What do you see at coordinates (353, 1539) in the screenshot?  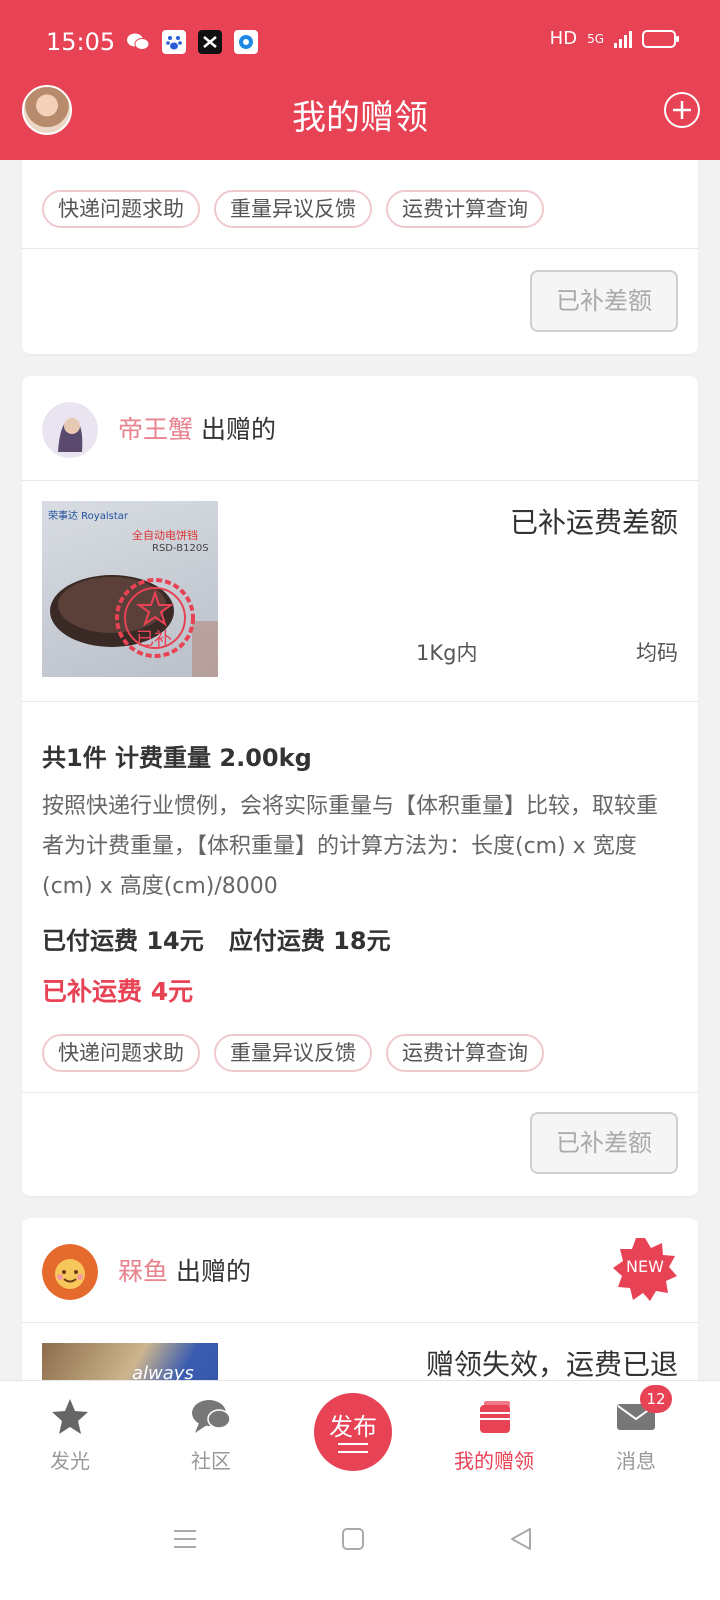 I see `home-icon` at bounding box center [353, 1539].